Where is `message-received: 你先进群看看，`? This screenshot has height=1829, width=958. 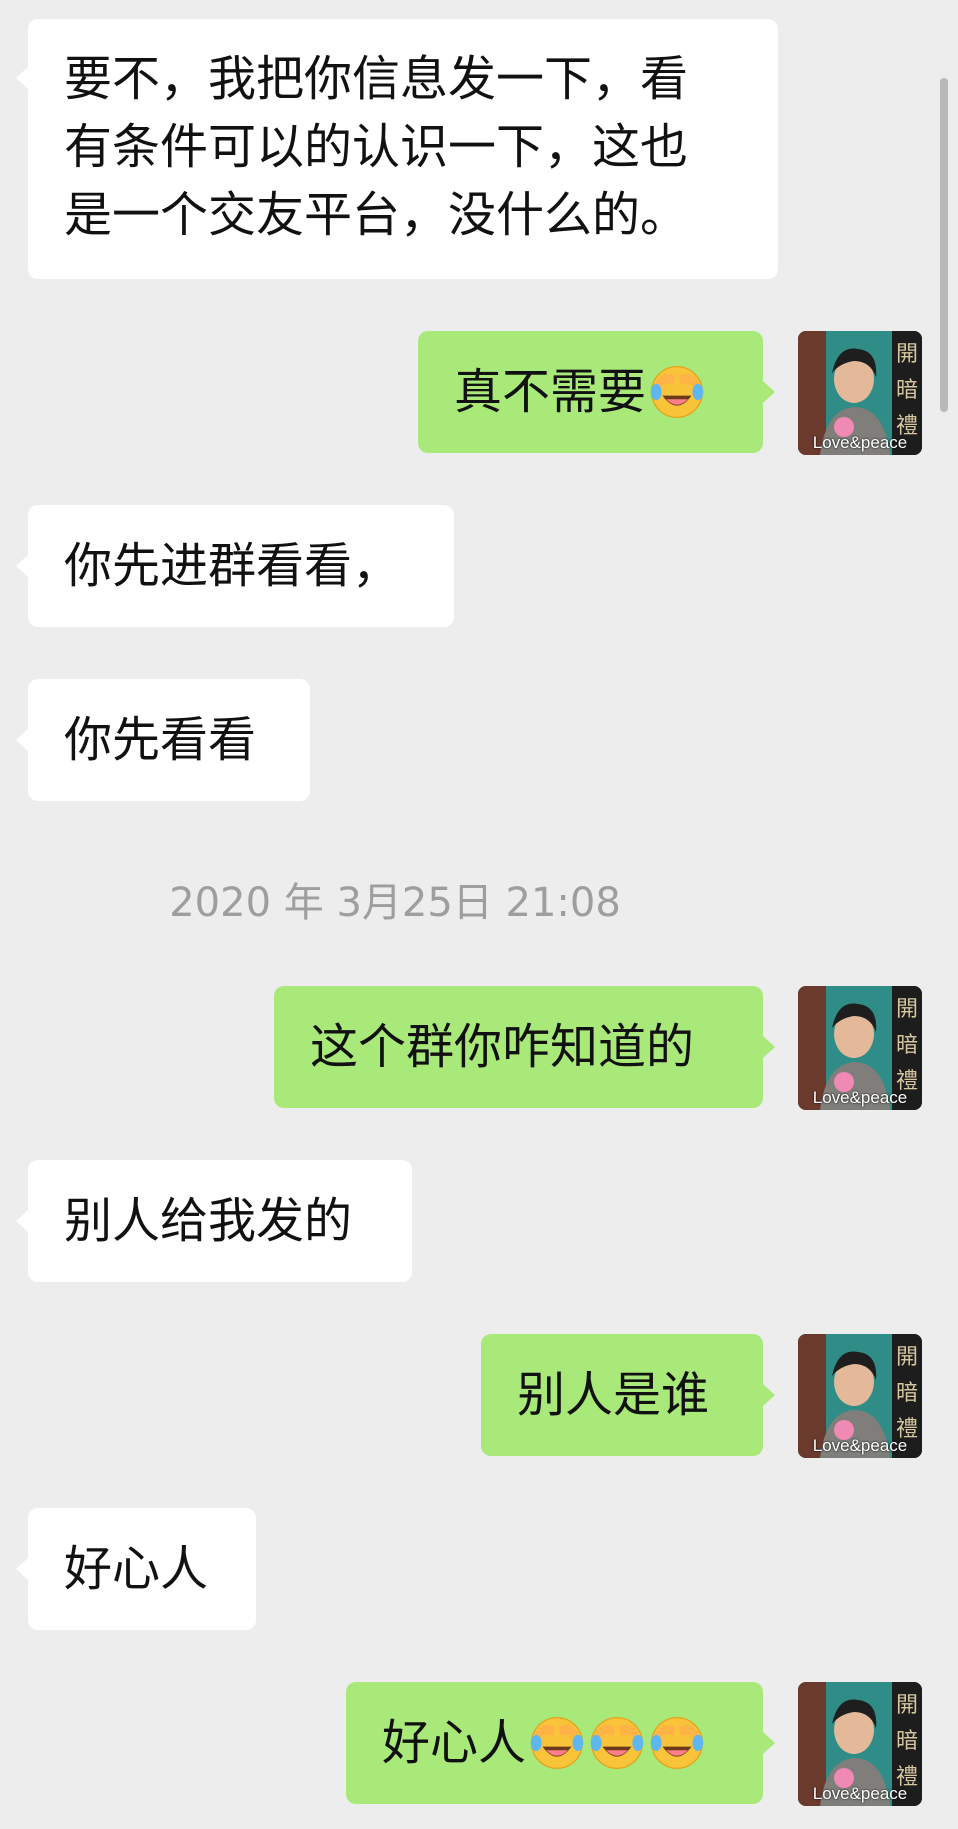 message-received: 你先进群看看， is located at coordinates (241, 566).